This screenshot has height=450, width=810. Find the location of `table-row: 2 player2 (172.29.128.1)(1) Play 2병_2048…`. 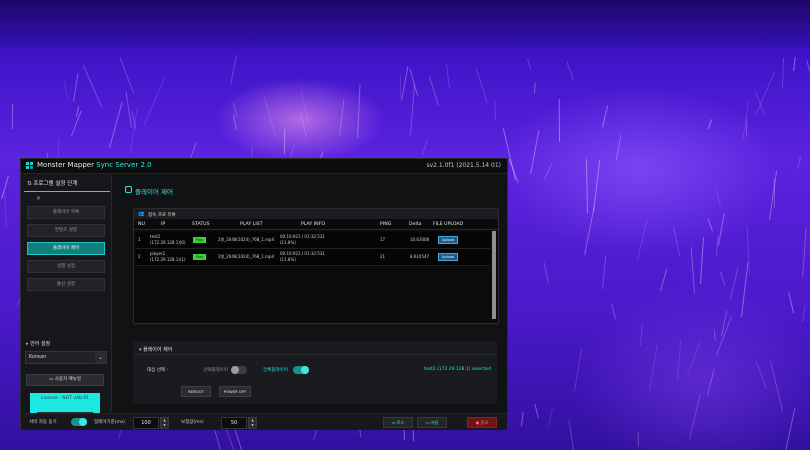

table-row: 2 player2 (172.29.128.1)(1) Play 2병_2048… is located at coordinates (313, 257).